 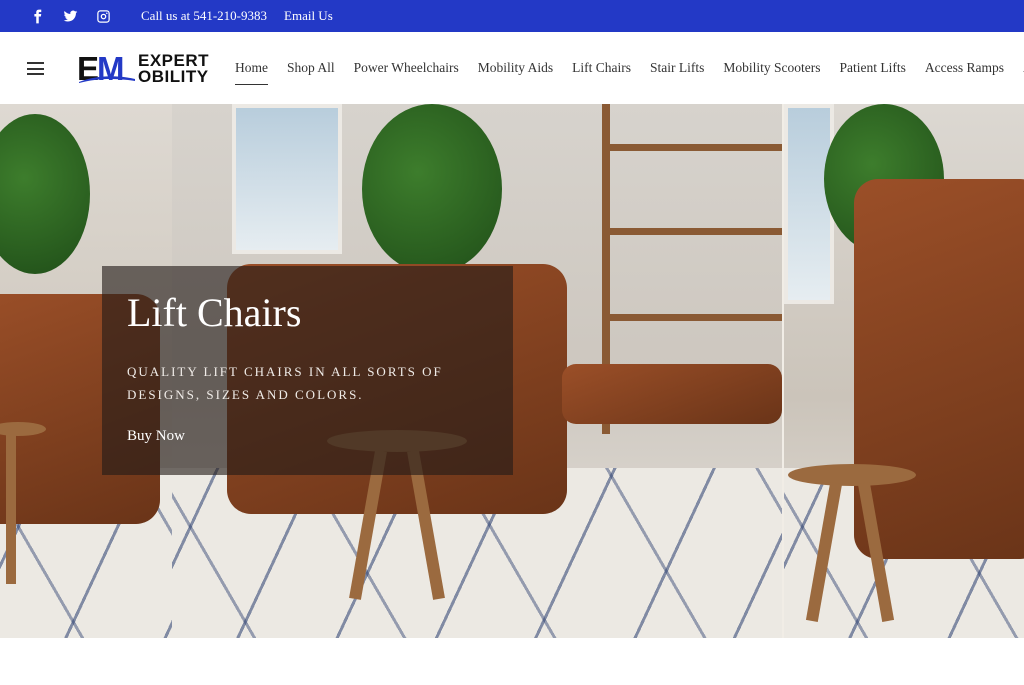 I want to click on chair-footrest-image, so click(x=672, y=394).